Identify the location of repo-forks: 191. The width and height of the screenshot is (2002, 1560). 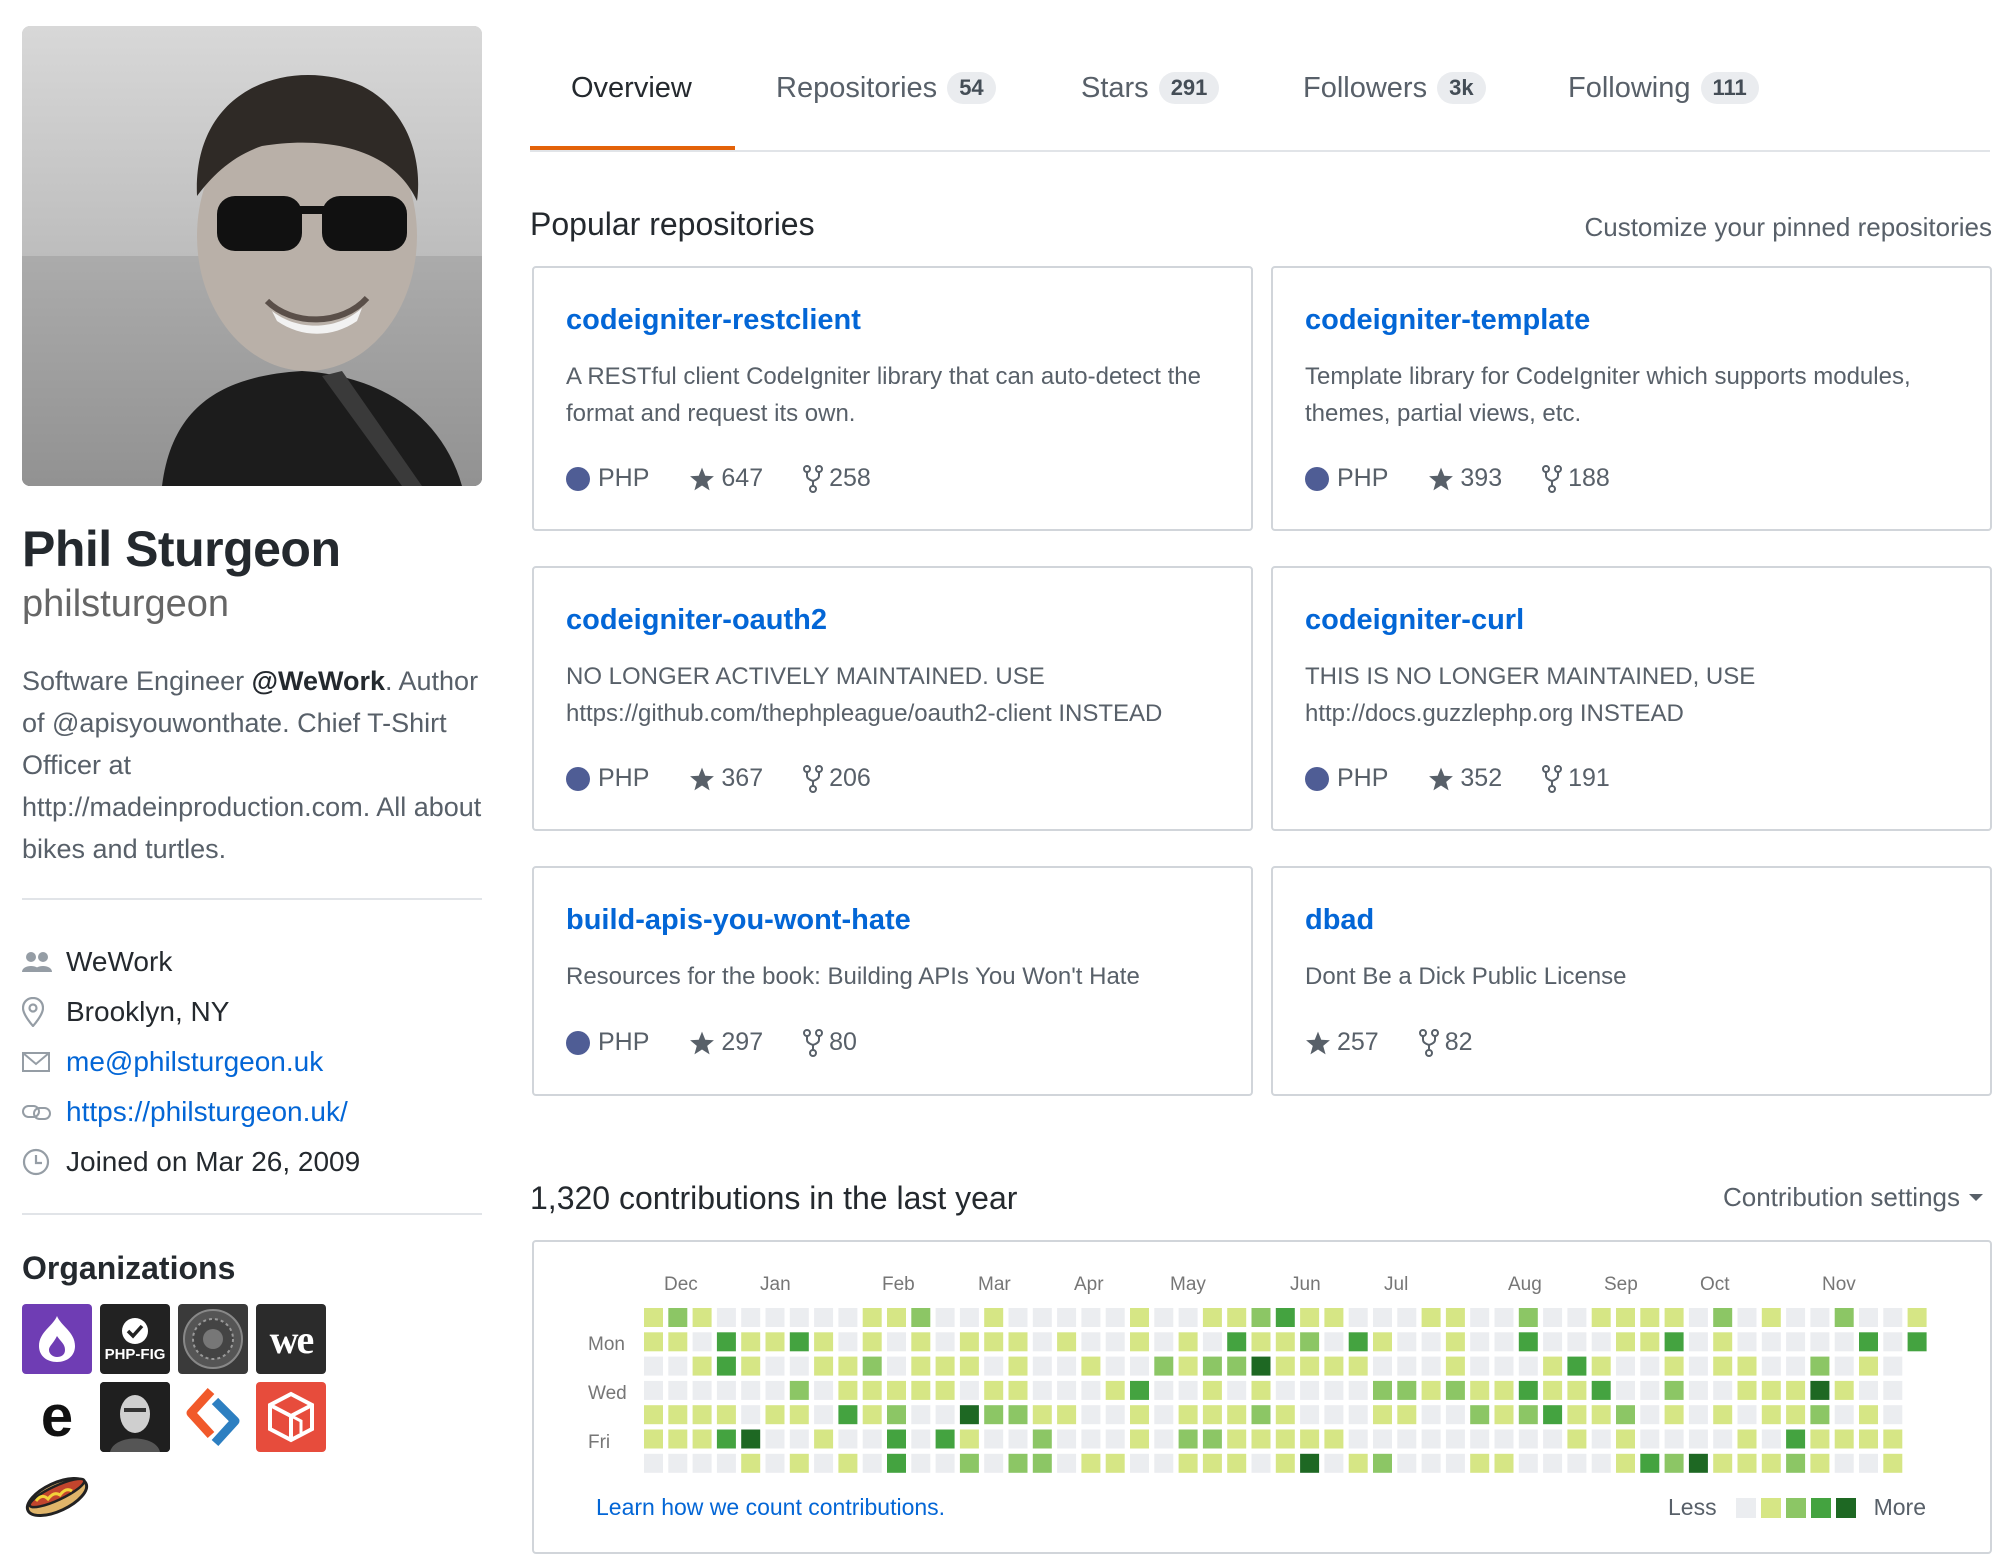
(1576, 778).